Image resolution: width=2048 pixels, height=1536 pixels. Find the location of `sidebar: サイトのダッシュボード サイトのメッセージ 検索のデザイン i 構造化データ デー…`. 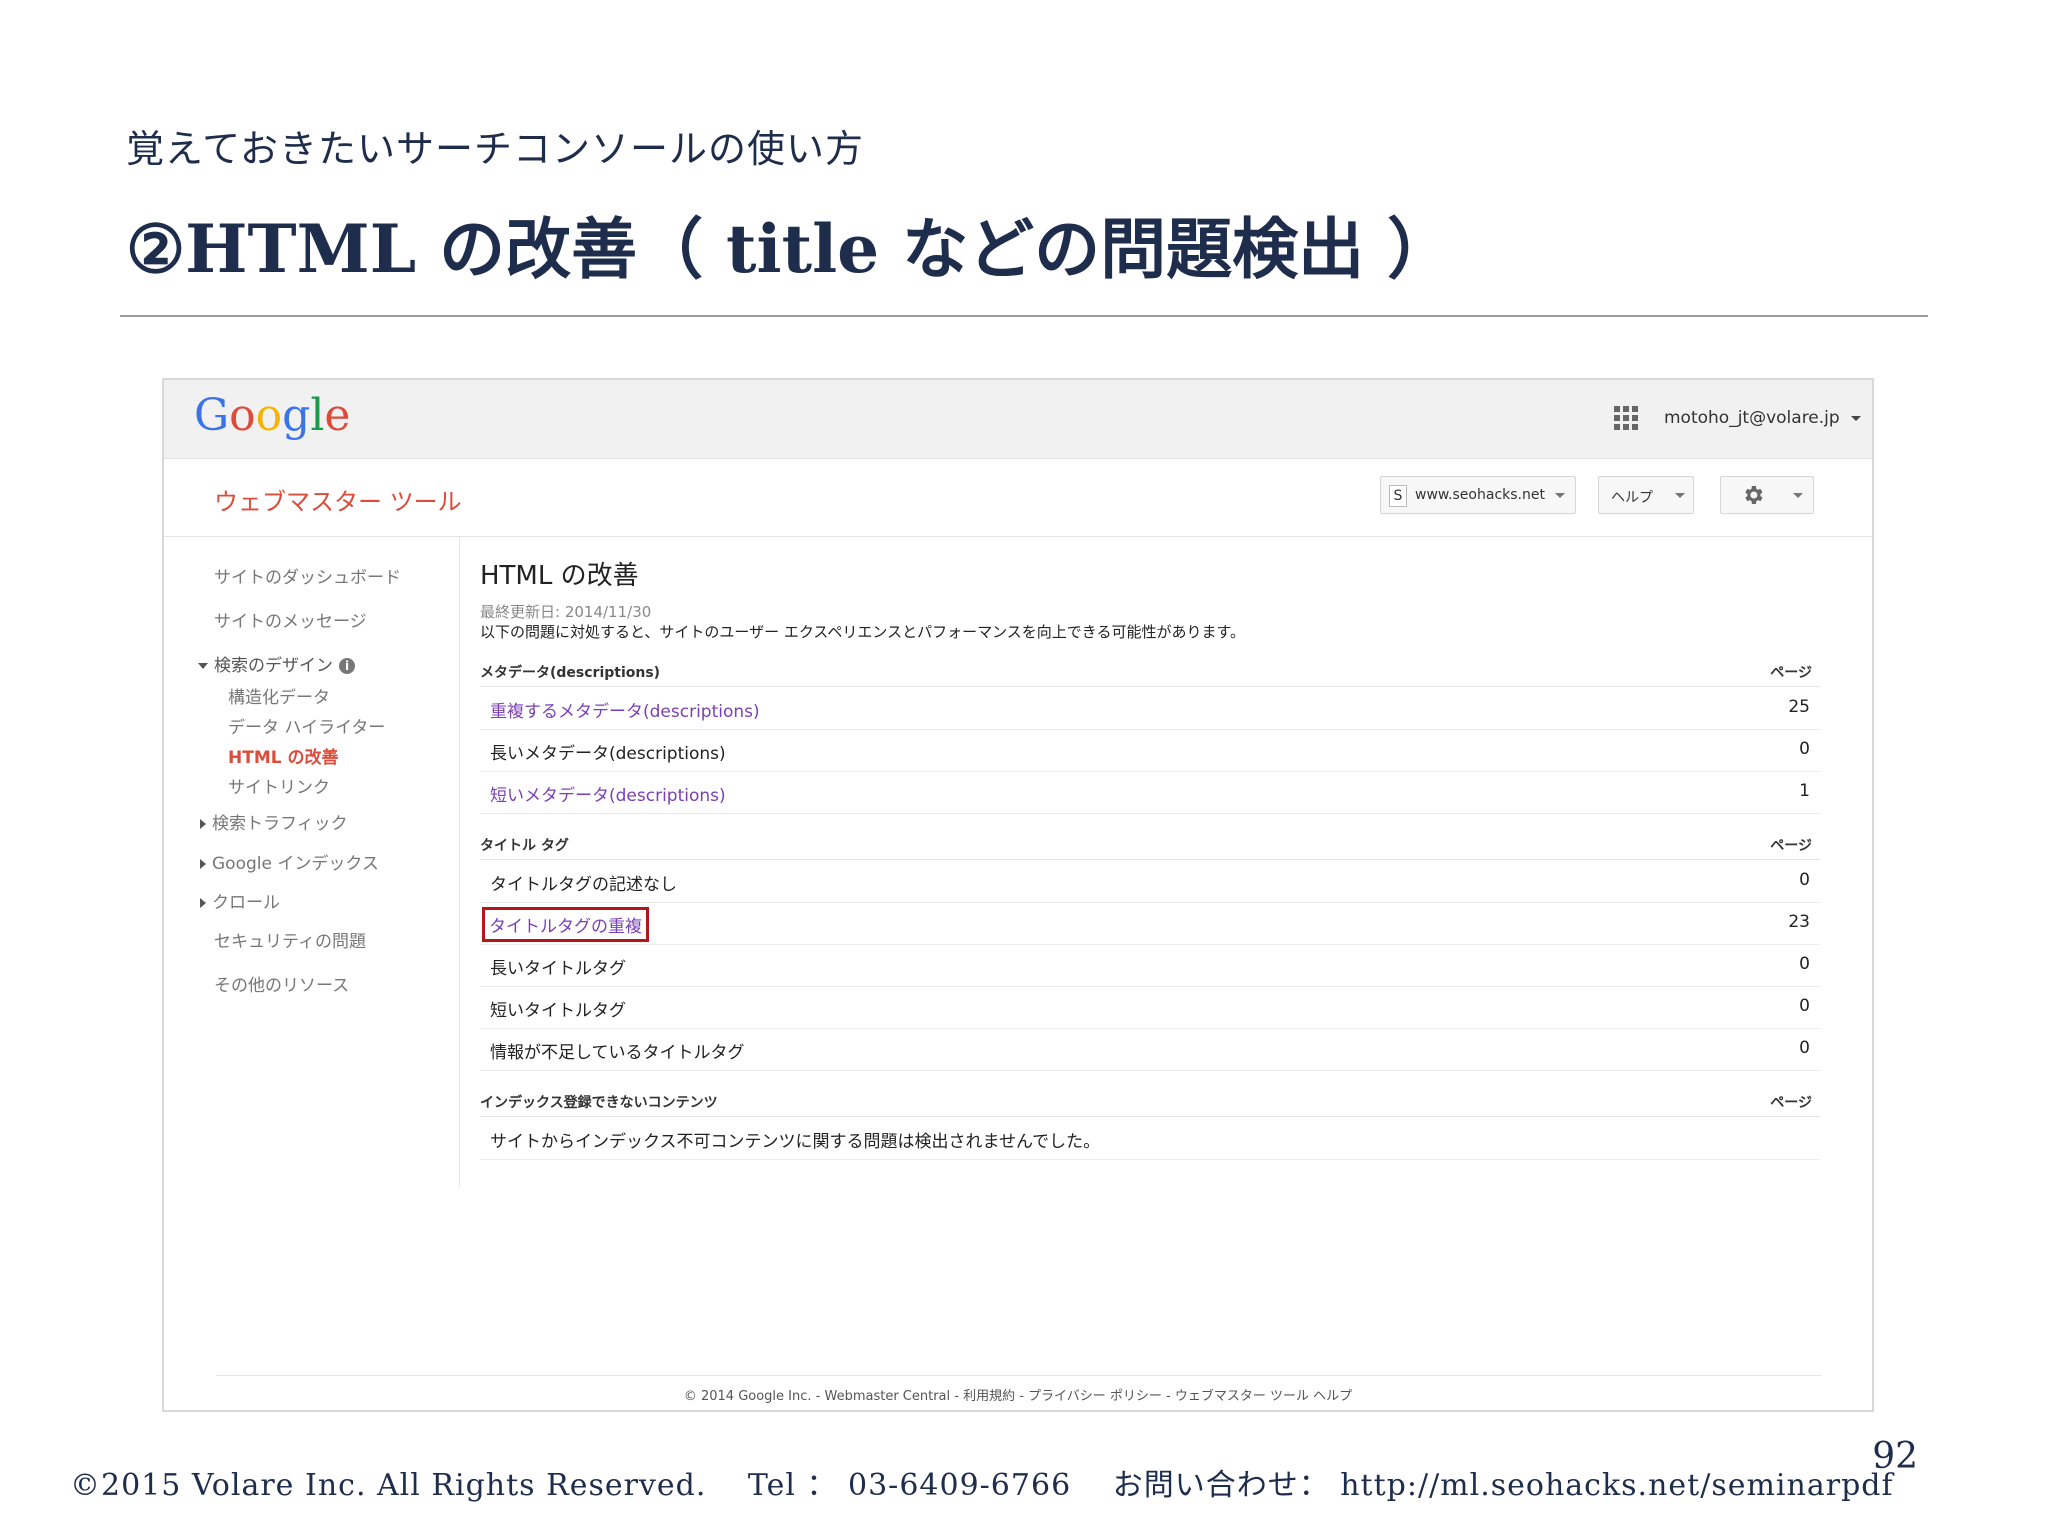

sidebar: サイトのダッシュボード サイトのメッセージ 検索のデザイン i 構造化データ デー… is located at coordinates (312, 862).